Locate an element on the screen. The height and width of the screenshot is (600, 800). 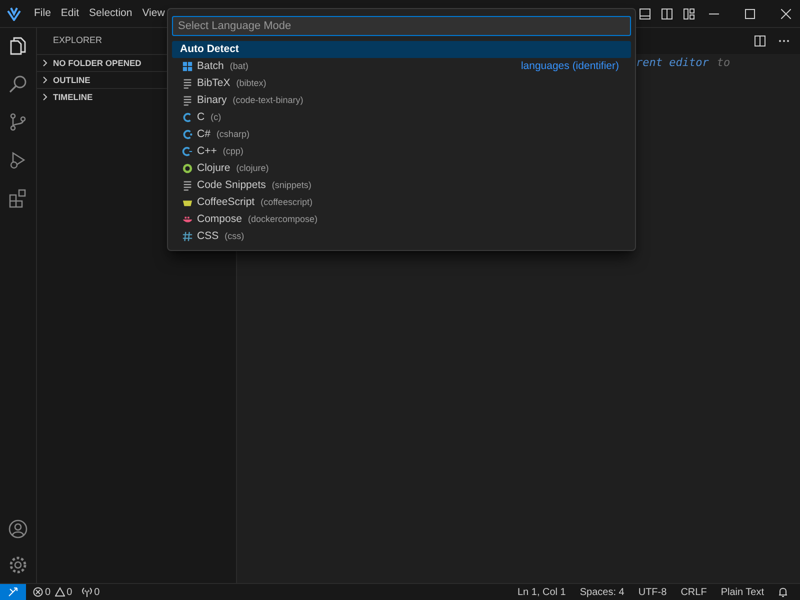
language-id: (c) is located at coordinates (216, 117).